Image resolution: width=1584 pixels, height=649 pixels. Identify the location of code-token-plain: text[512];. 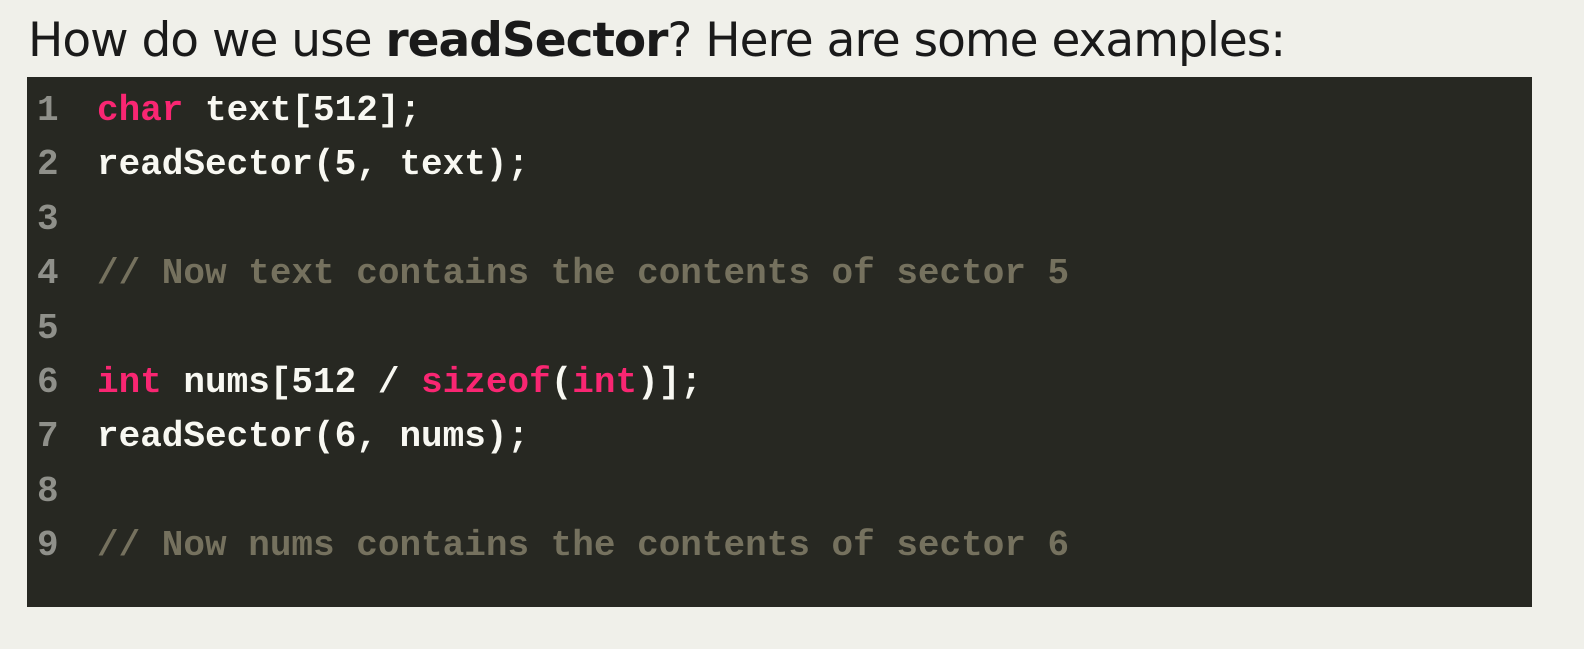
(302, 110).